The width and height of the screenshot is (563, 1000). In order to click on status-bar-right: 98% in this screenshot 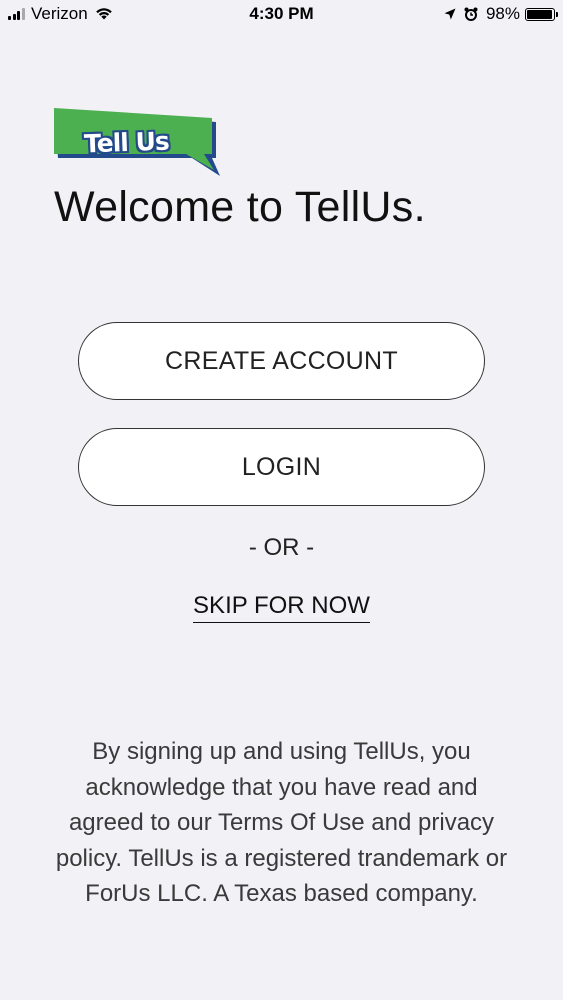, I will do `click(501, 14)`.